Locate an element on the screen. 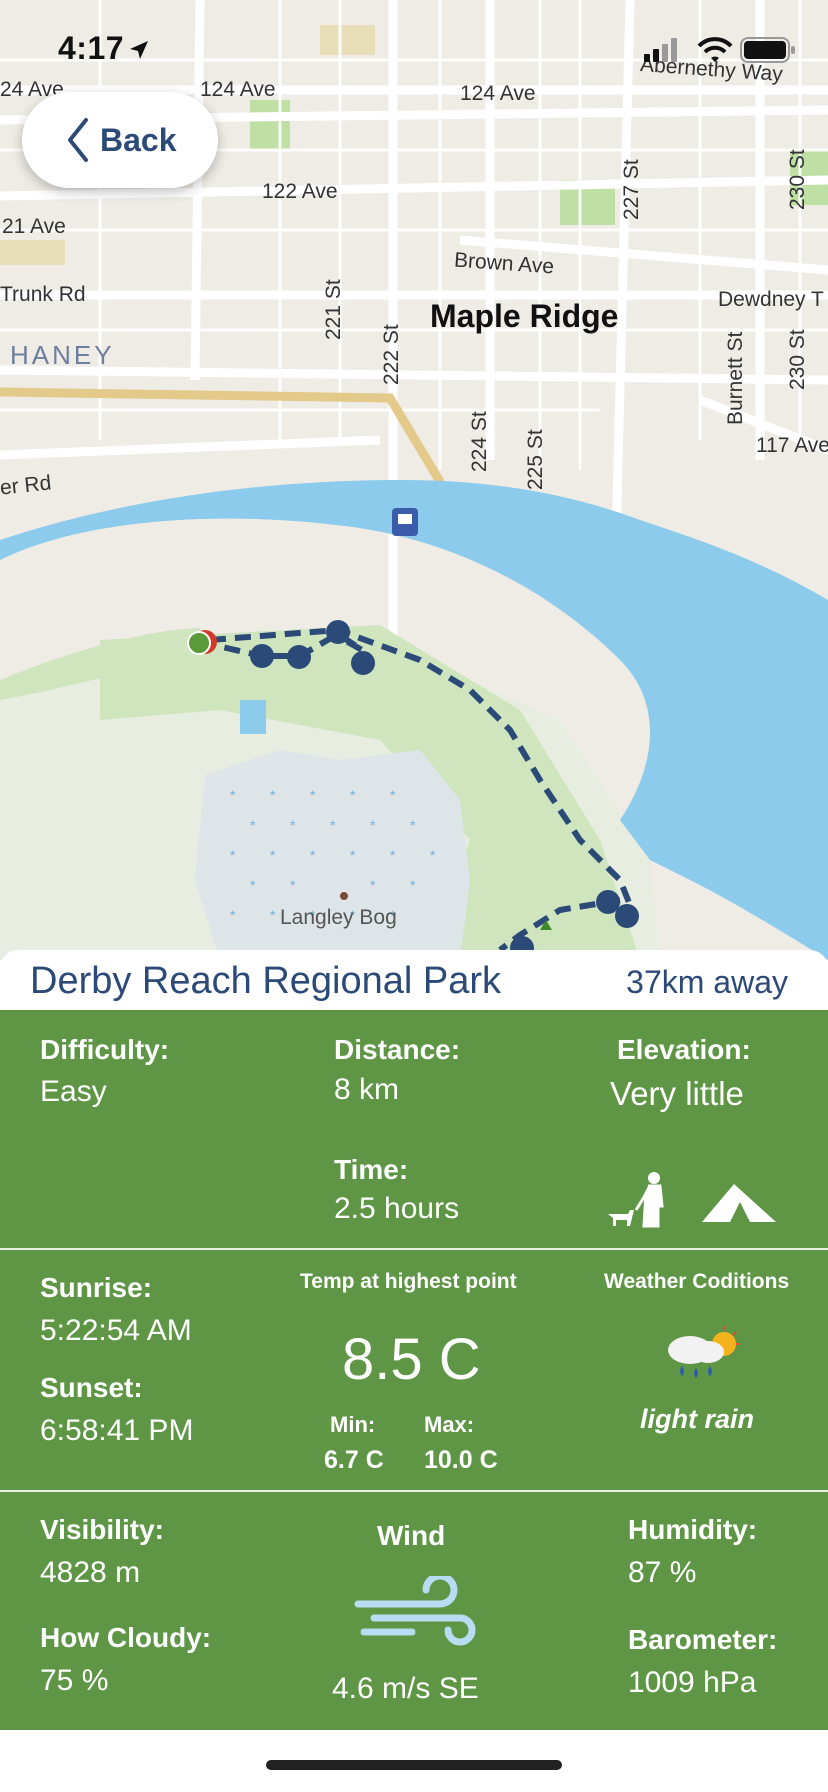  map-label-trunk-rd: Trunk Rd is located at coordinates (43, 294).